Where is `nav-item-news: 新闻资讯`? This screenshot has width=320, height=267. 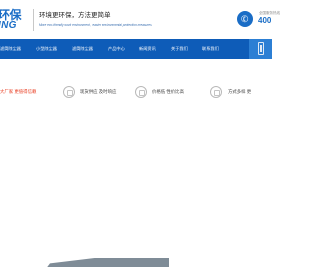
nav-item-news: 新闻资讯 is located at coordinates (147, 49).